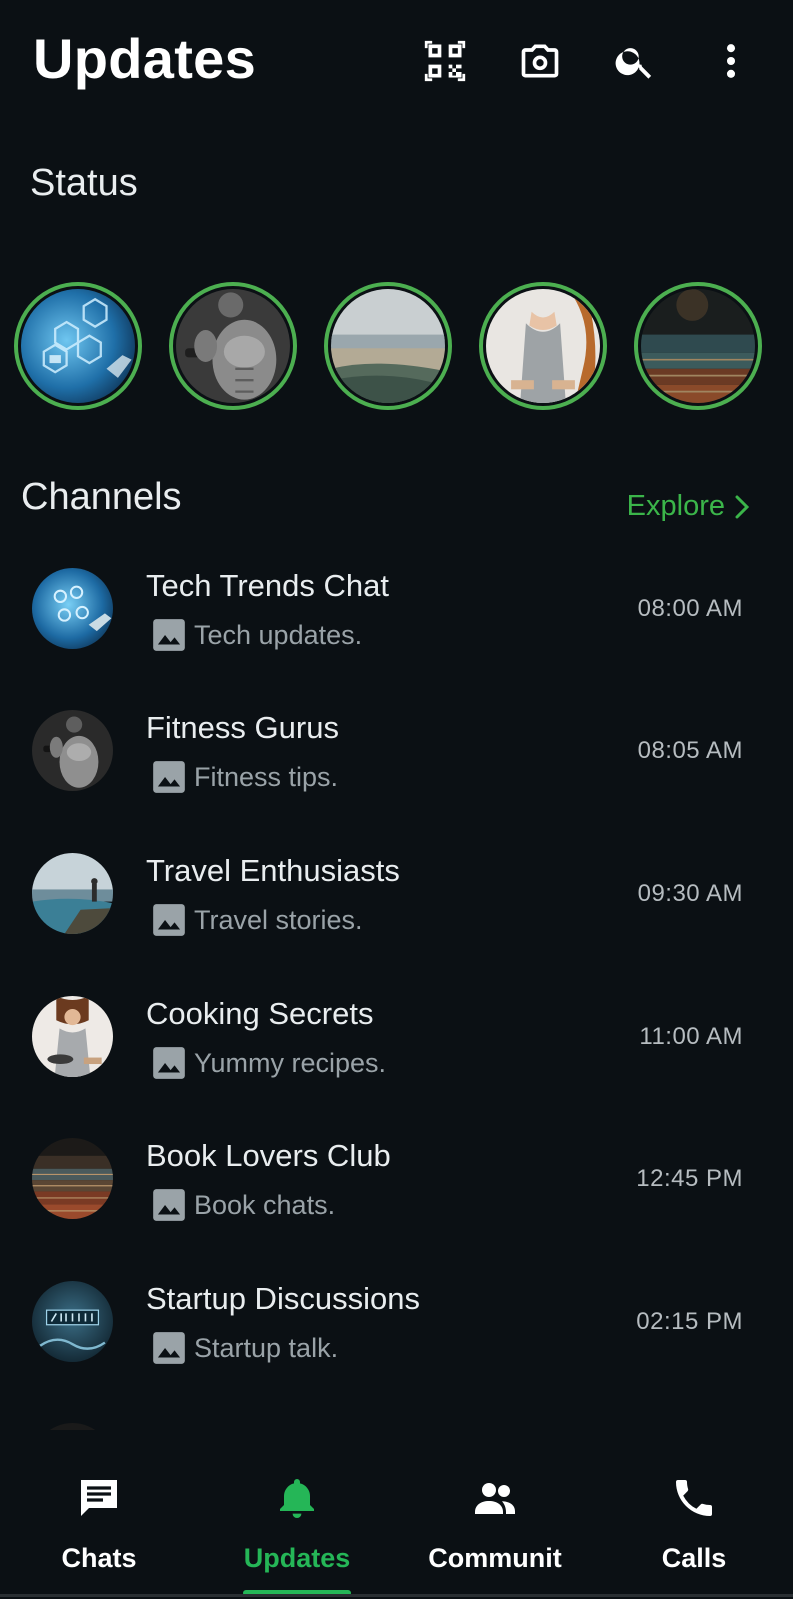  Describe the element at coordinates (396, 612) in the screenshot. I see `list-item: Tech Trends Chat Tech updates. 08:00 AM` at that location.